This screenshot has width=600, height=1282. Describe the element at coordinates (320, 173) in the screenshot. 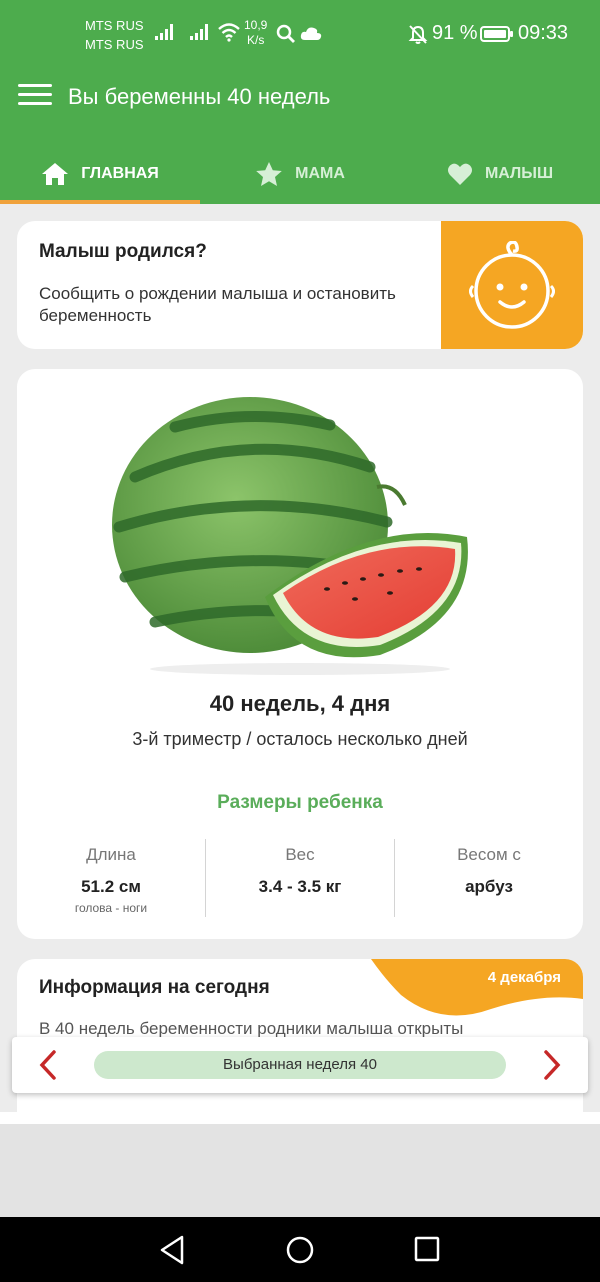

I see `tab-label: МАМА` at that location.